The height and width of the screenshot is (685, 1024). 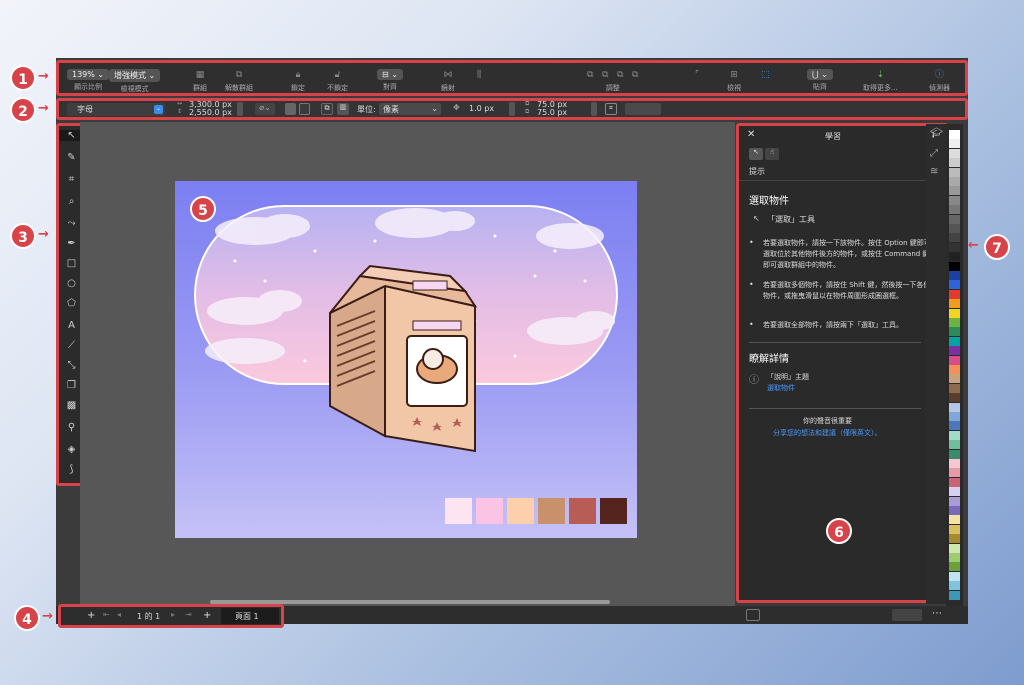 I want to click on unit-select: 像素 ⌄, so click(x=410, y=109).